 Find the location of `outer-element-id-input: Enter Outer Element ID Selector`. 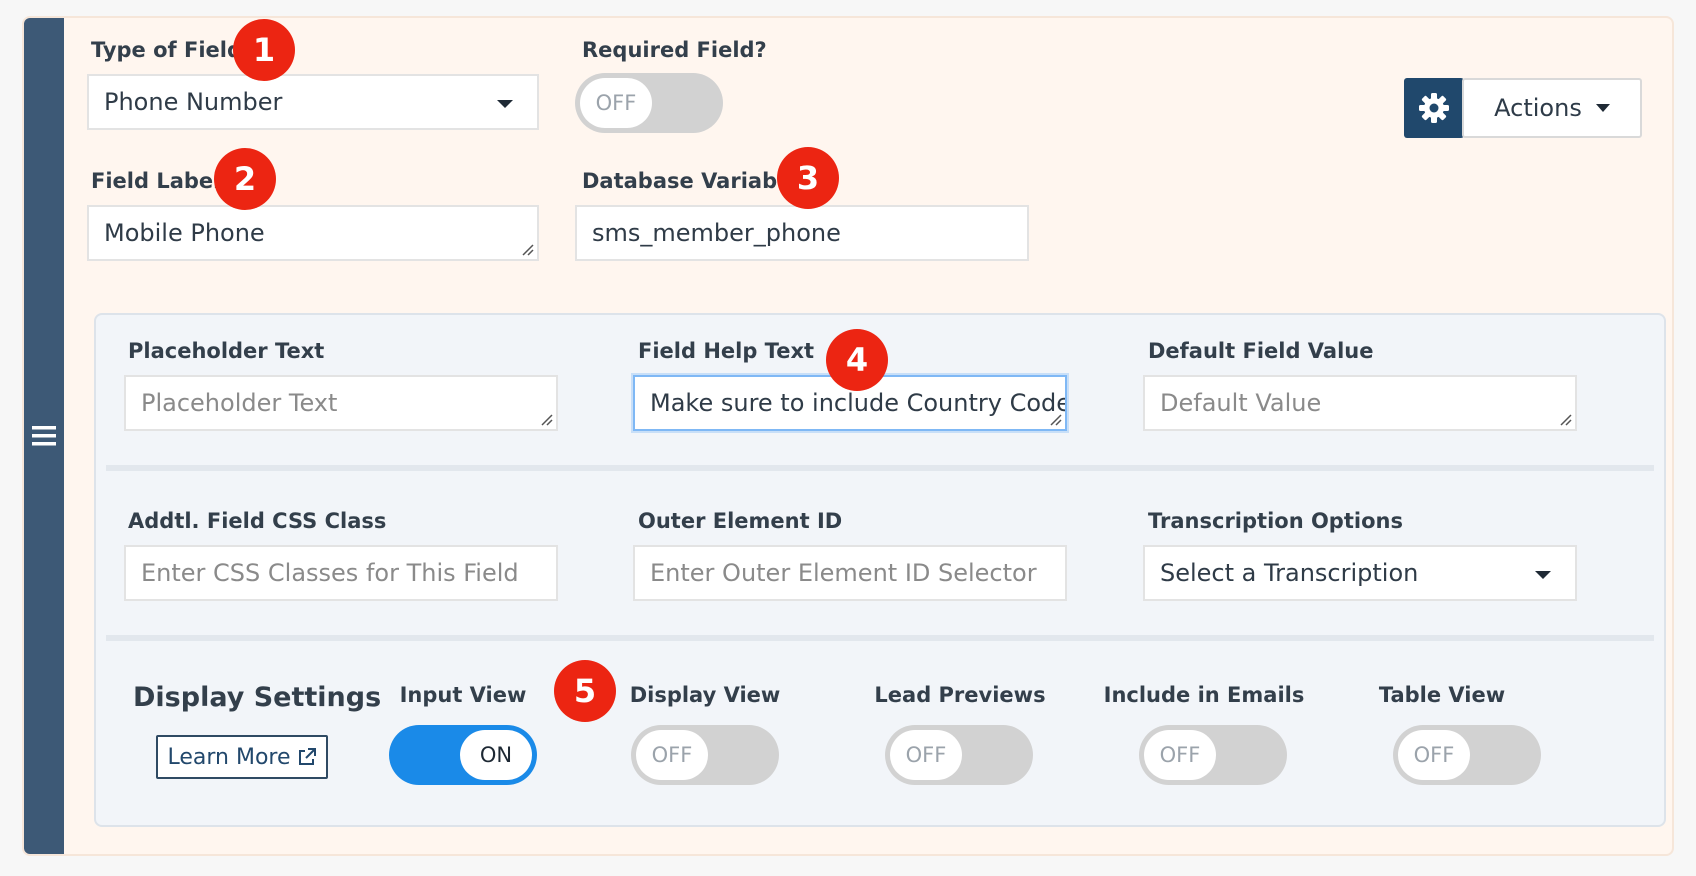

outer-element-id-input: Enter Outer Element ID Selector is located at coordinates (850, 573).